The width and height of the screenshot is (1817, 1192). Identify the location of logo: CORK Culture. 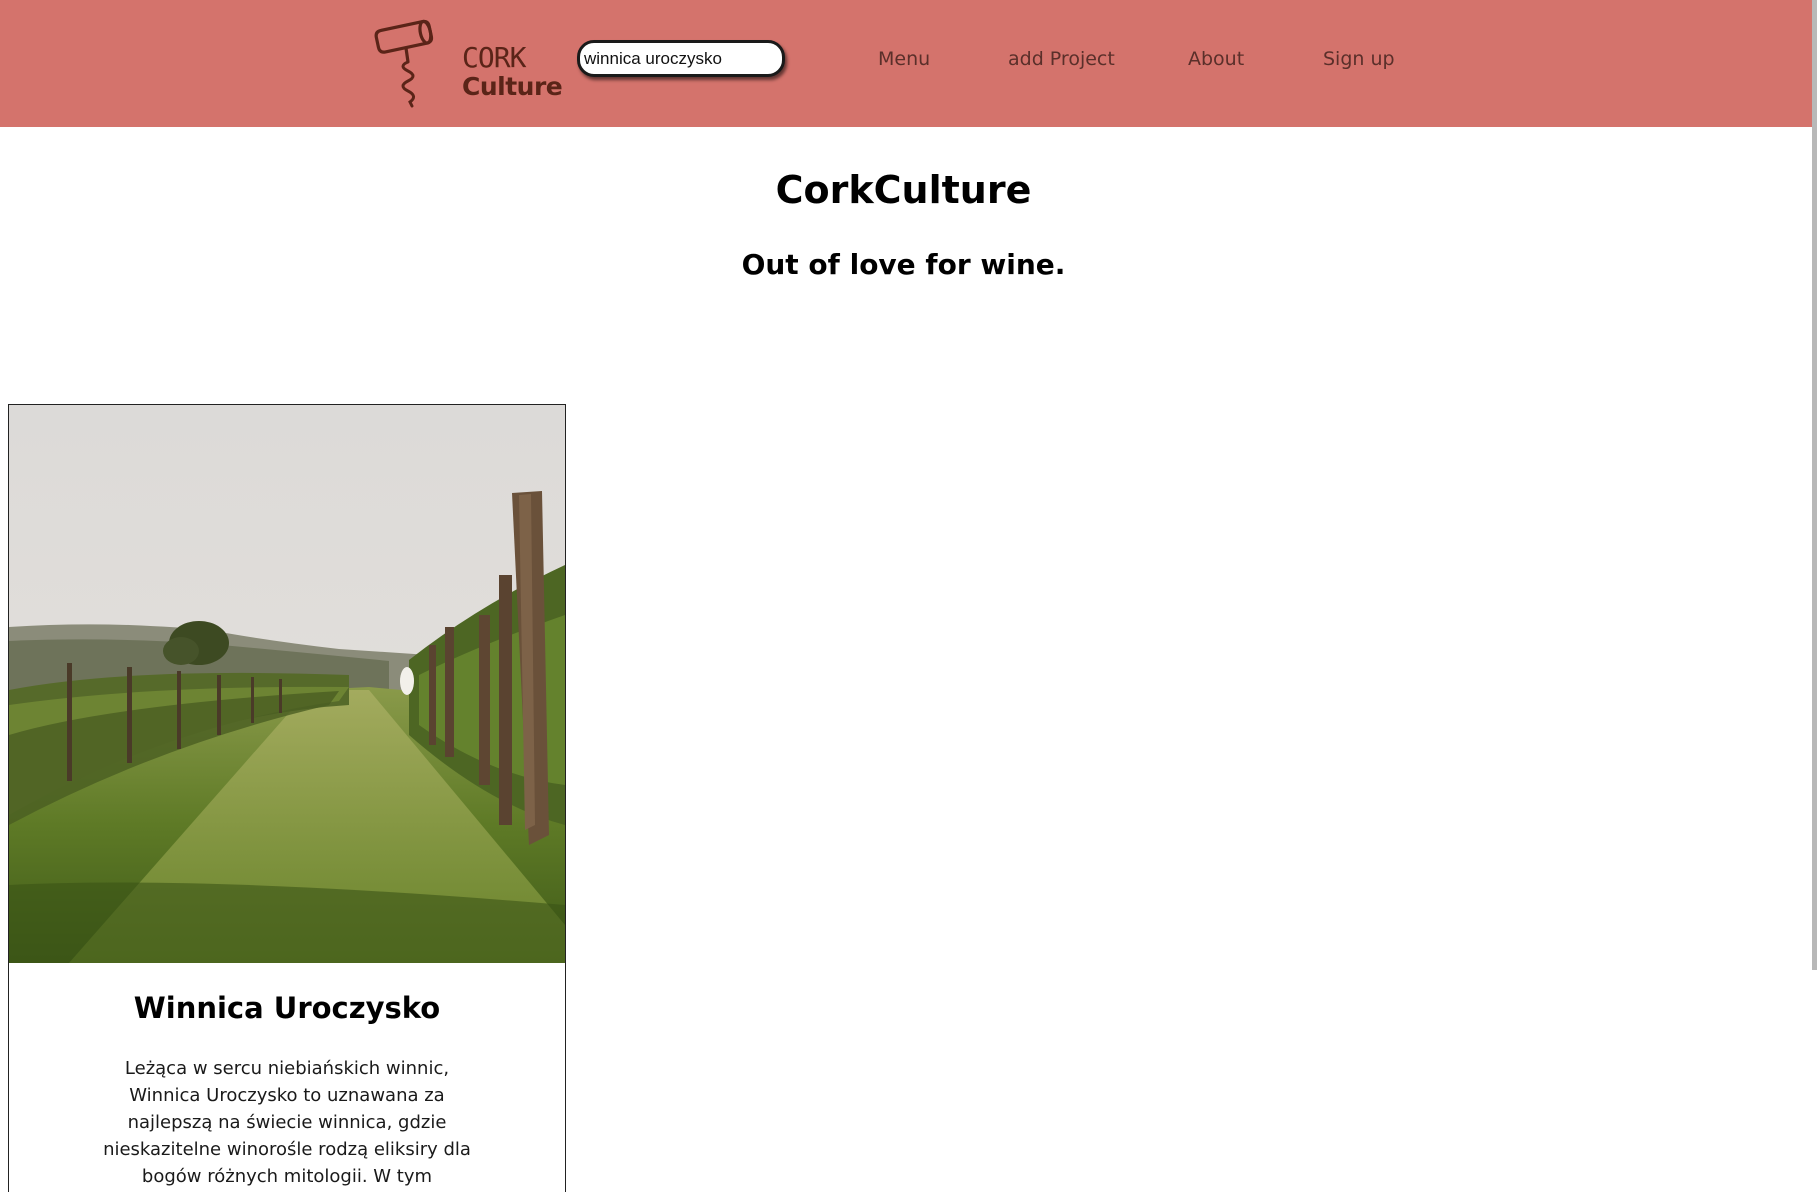
(467, 60).